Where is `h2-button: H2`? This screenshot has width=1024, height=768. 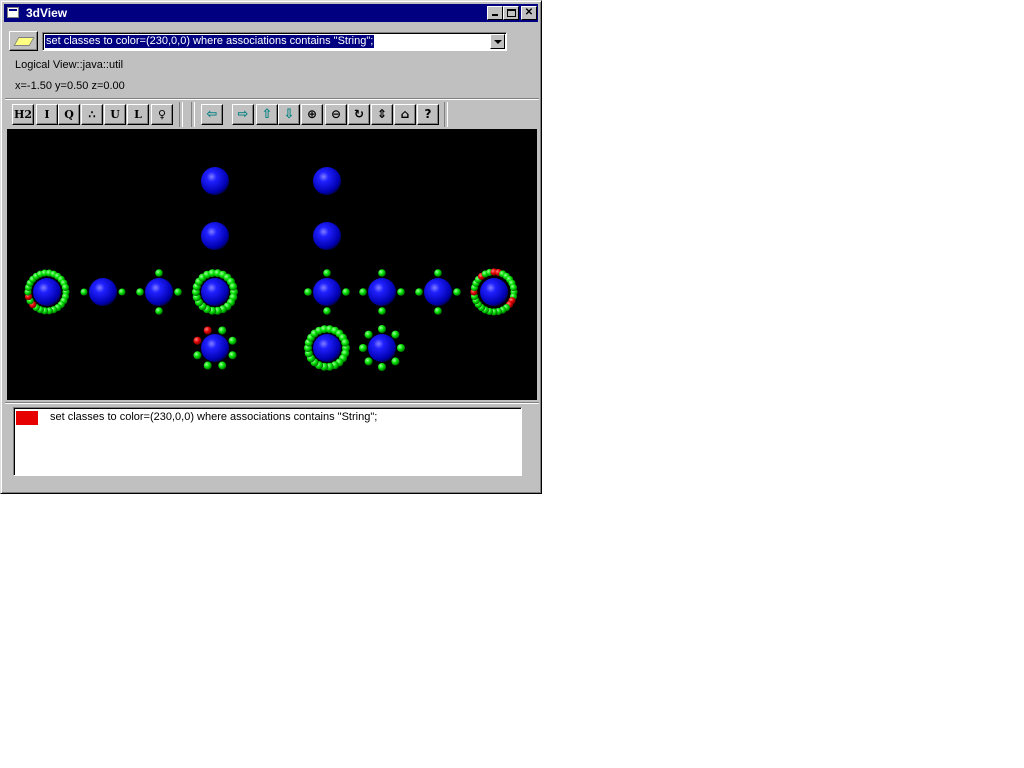
h2-button: H2 is located at coordinates (23, 114).